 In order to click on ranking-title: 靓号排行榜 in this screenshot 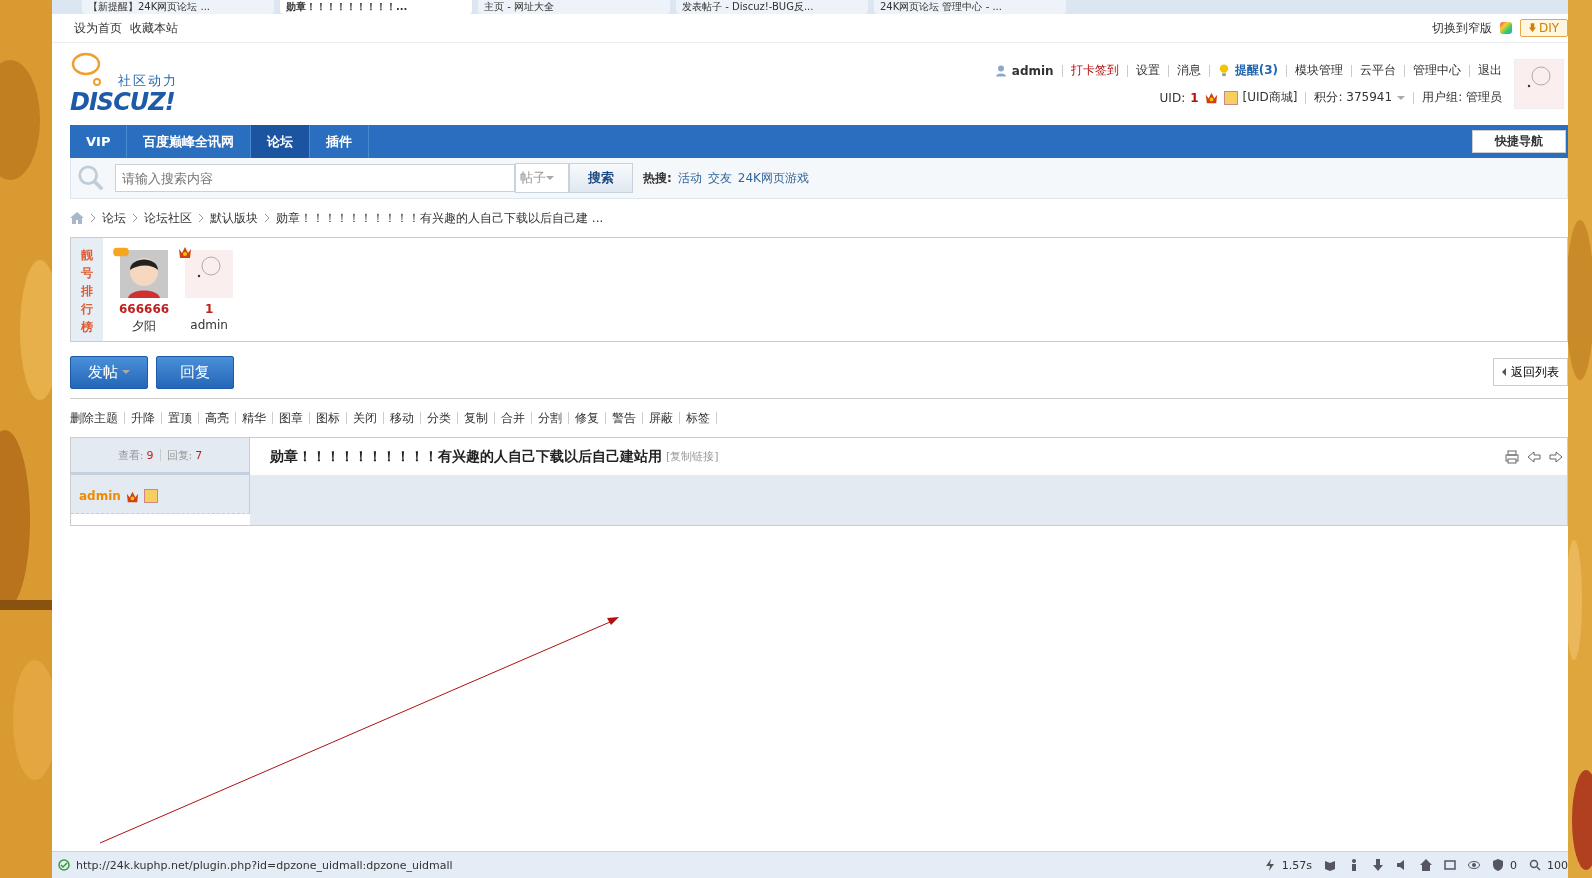, I will do `click(87, 289)`.